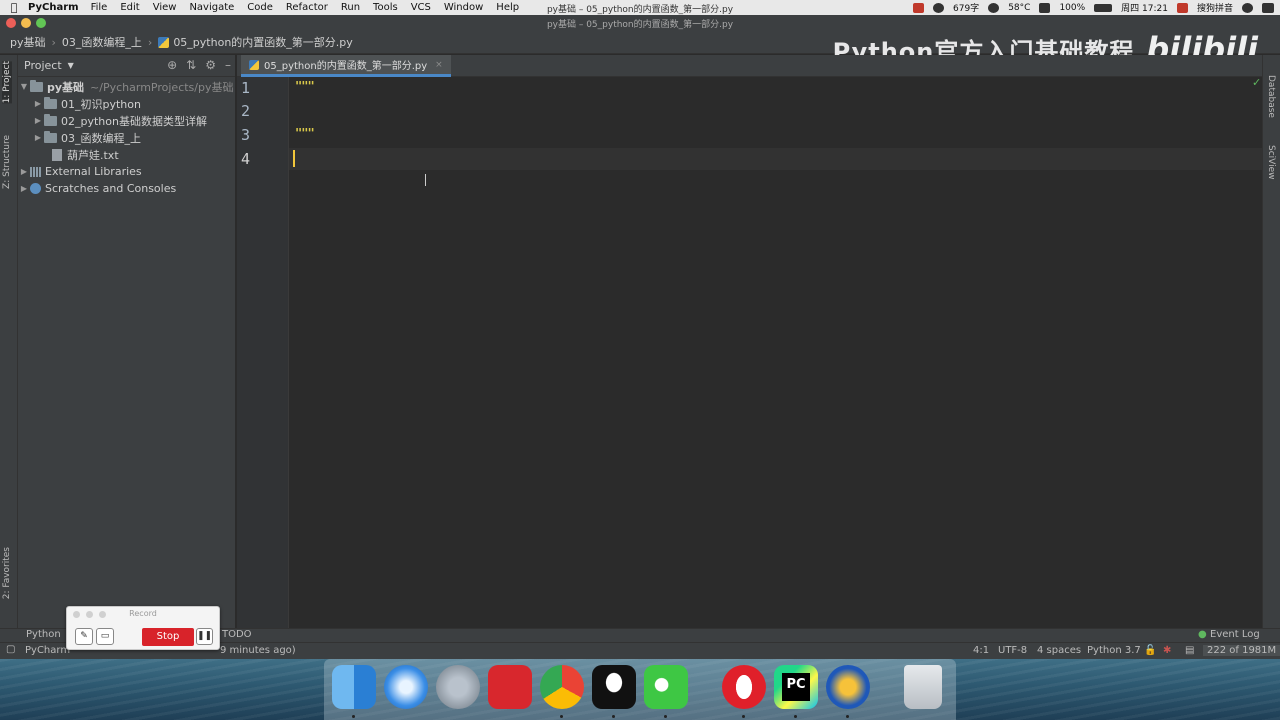 This screenshot has height=720, width=1280. Describe the element at coordinates (458, 687) in the screenshot. I see `launchpad-icon` at that location.